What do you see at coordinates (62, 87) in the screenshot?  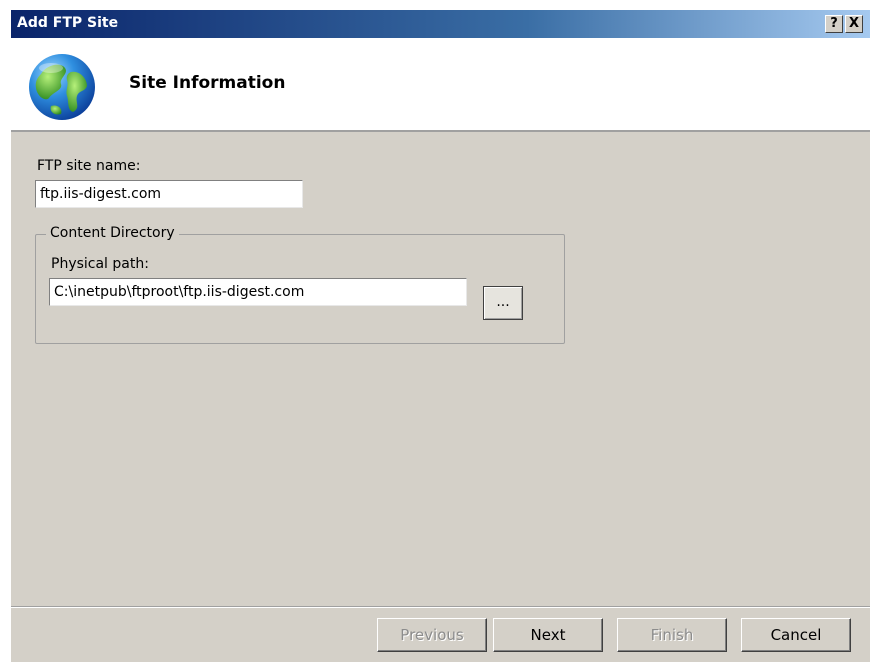 I see `globe-icon` at bounding box center [62, 87].